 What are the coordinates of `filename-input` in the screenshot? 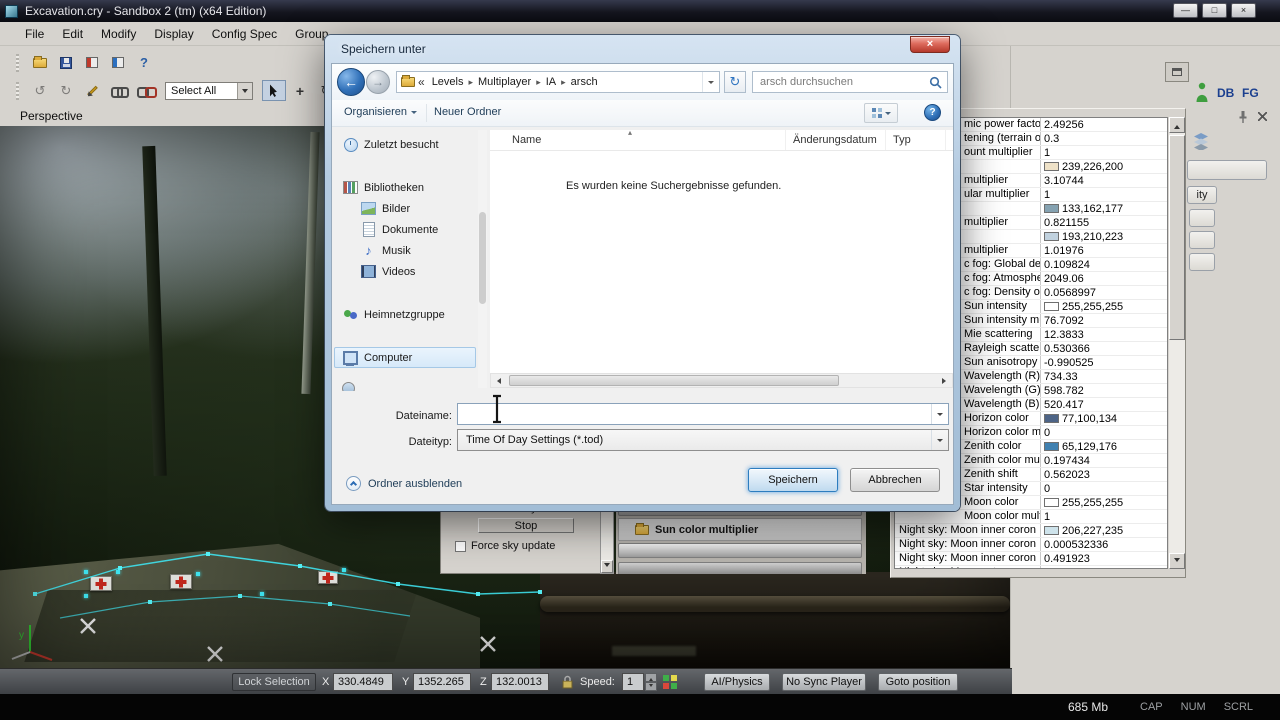 It's located at (694, 414).